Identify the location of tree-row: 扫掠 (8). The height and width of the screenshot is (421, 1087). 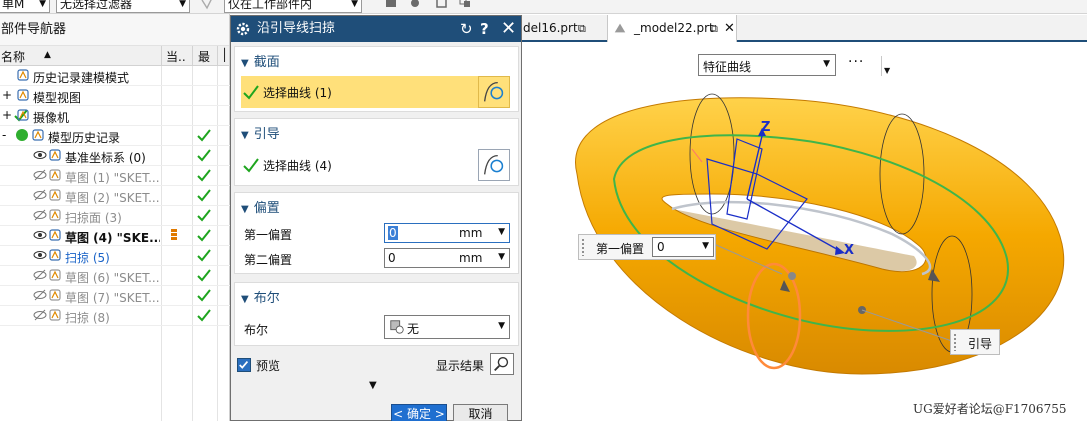
(115, 316).